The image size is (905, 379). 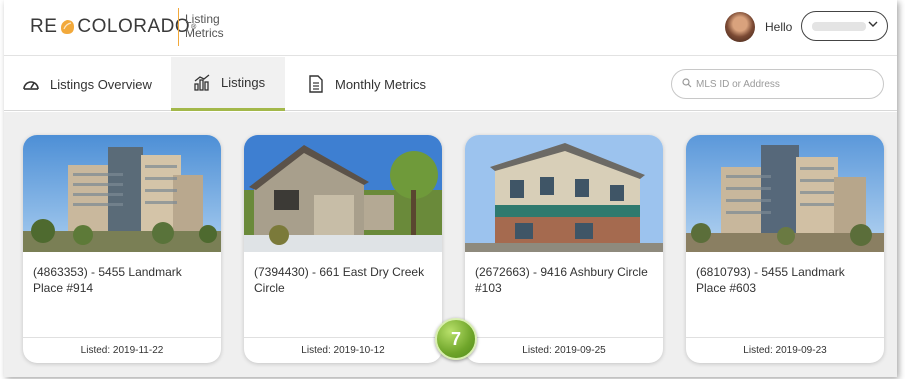 I want to click on app-title: Listing Metrics, so click(x=204, y=26).